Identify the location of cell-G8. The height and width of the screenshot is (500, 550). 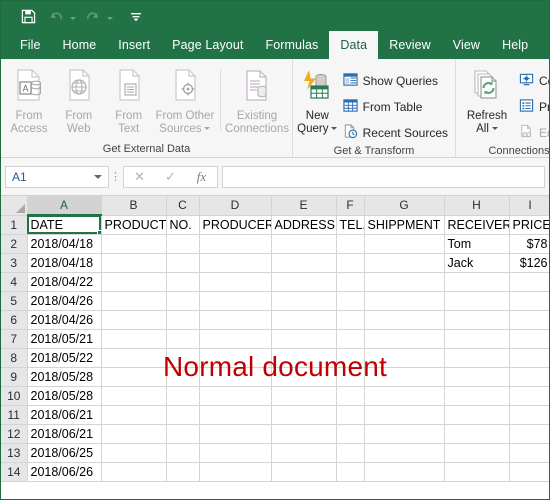
(404, 358).